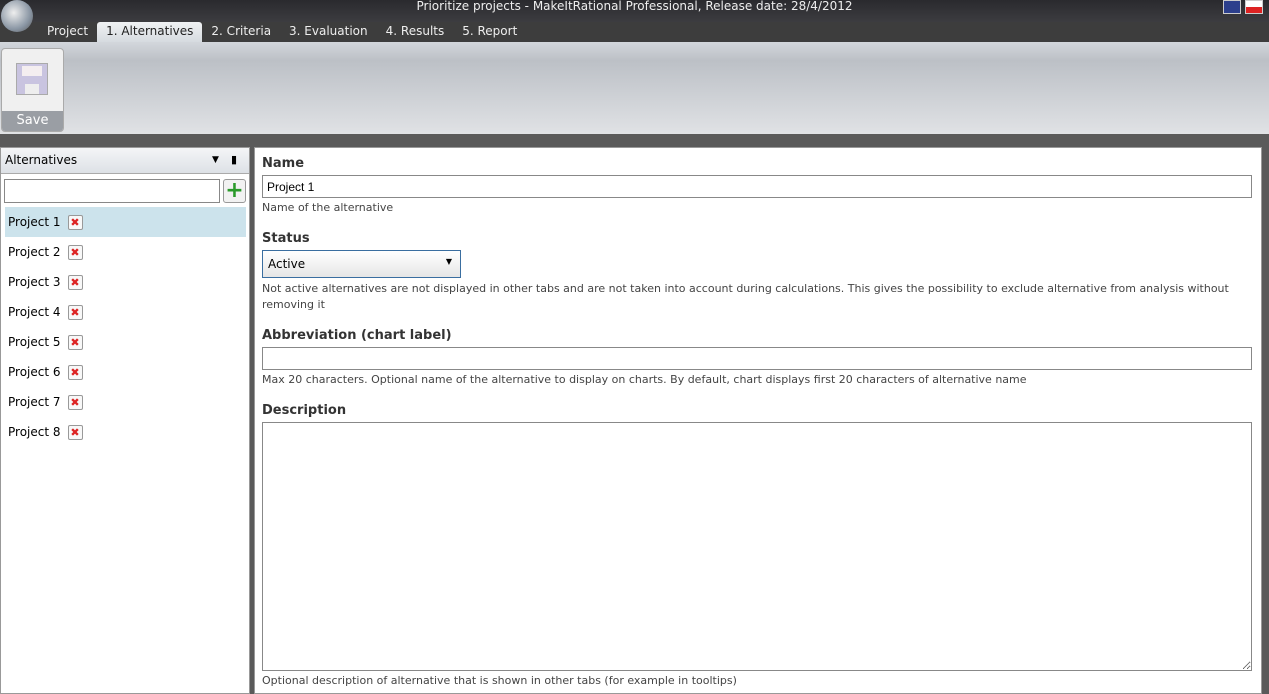 The height and width of the screenshot is (694, 1269). What do you see at coordinates (34, 432) in the screenshot?
I see `item-label: Project 8` at bounding box center [34, 432].